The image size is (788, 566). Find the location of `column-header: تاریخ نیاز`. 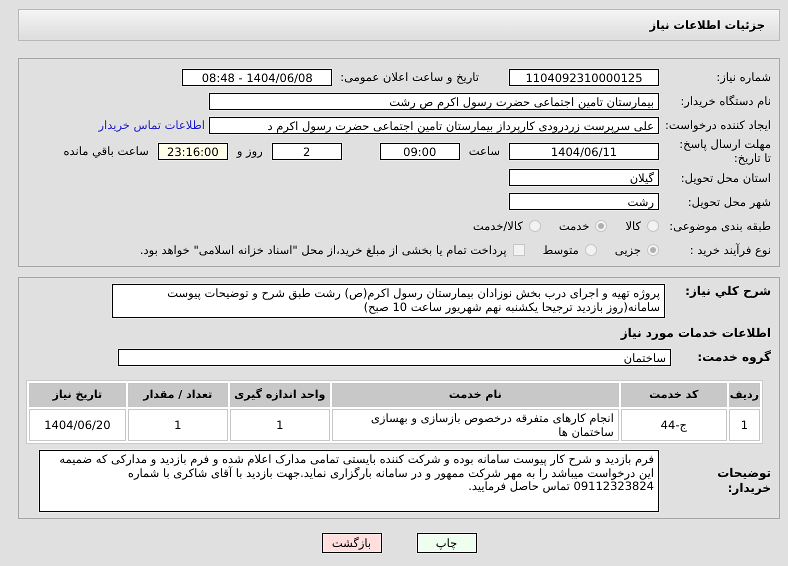

column-header: تاریخ نیاز is located at coordinates (77, 394).